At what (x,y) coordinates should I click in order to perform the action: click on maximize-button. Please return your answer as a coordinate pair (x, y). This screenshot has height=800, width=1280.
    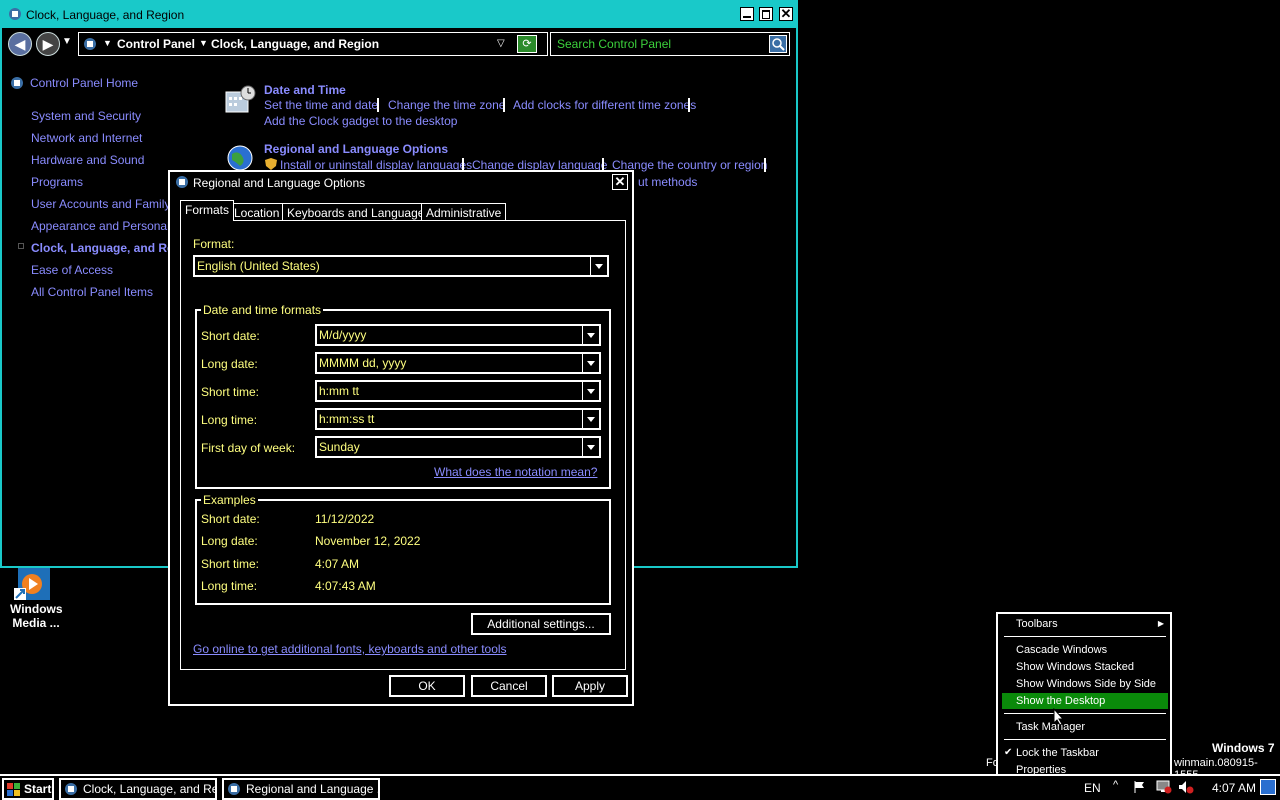
    Looking at the image, I should click on (766, 14).